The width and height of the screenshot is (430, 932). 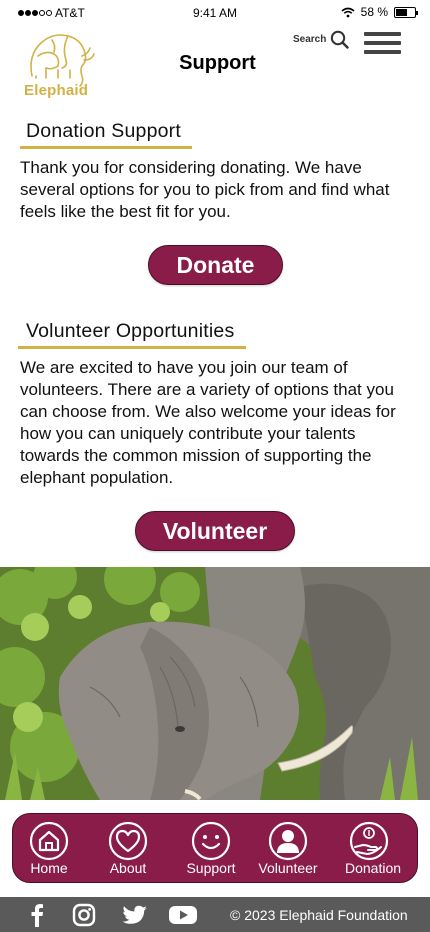 What do you see at coordinates (373, 868) in the screenshot?
I see `nav-label-donation: Donation` at bounding box center [373, 868].